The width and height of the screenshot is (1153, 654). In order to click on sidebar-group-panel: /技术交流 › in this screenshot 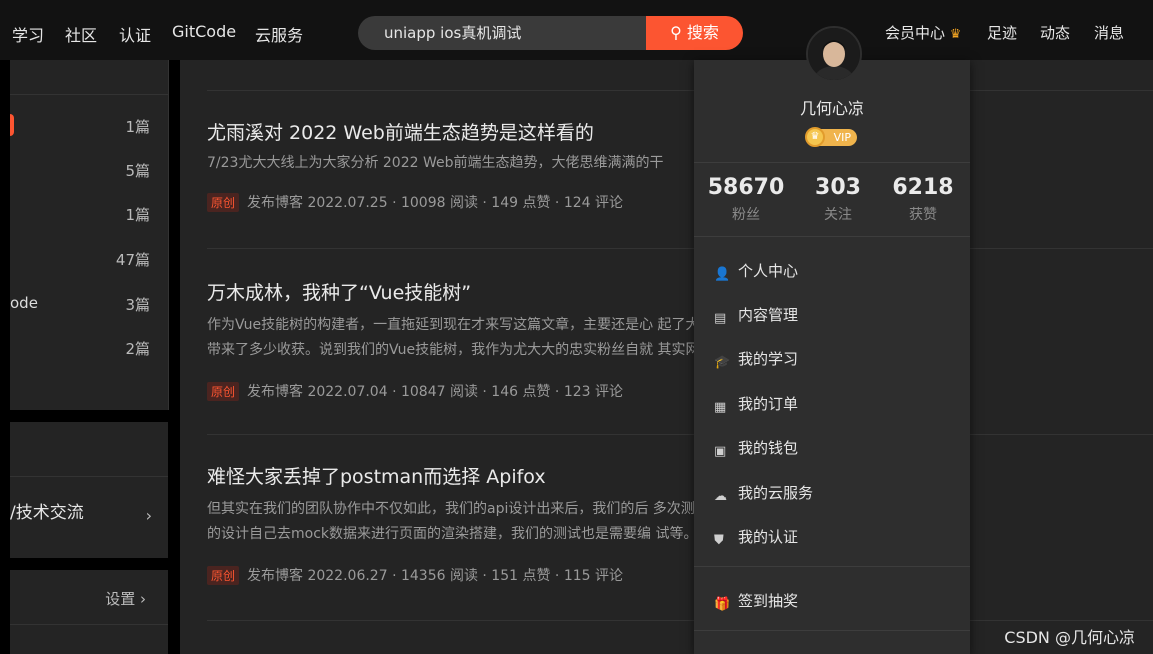, I will do `click(89, 490)`.